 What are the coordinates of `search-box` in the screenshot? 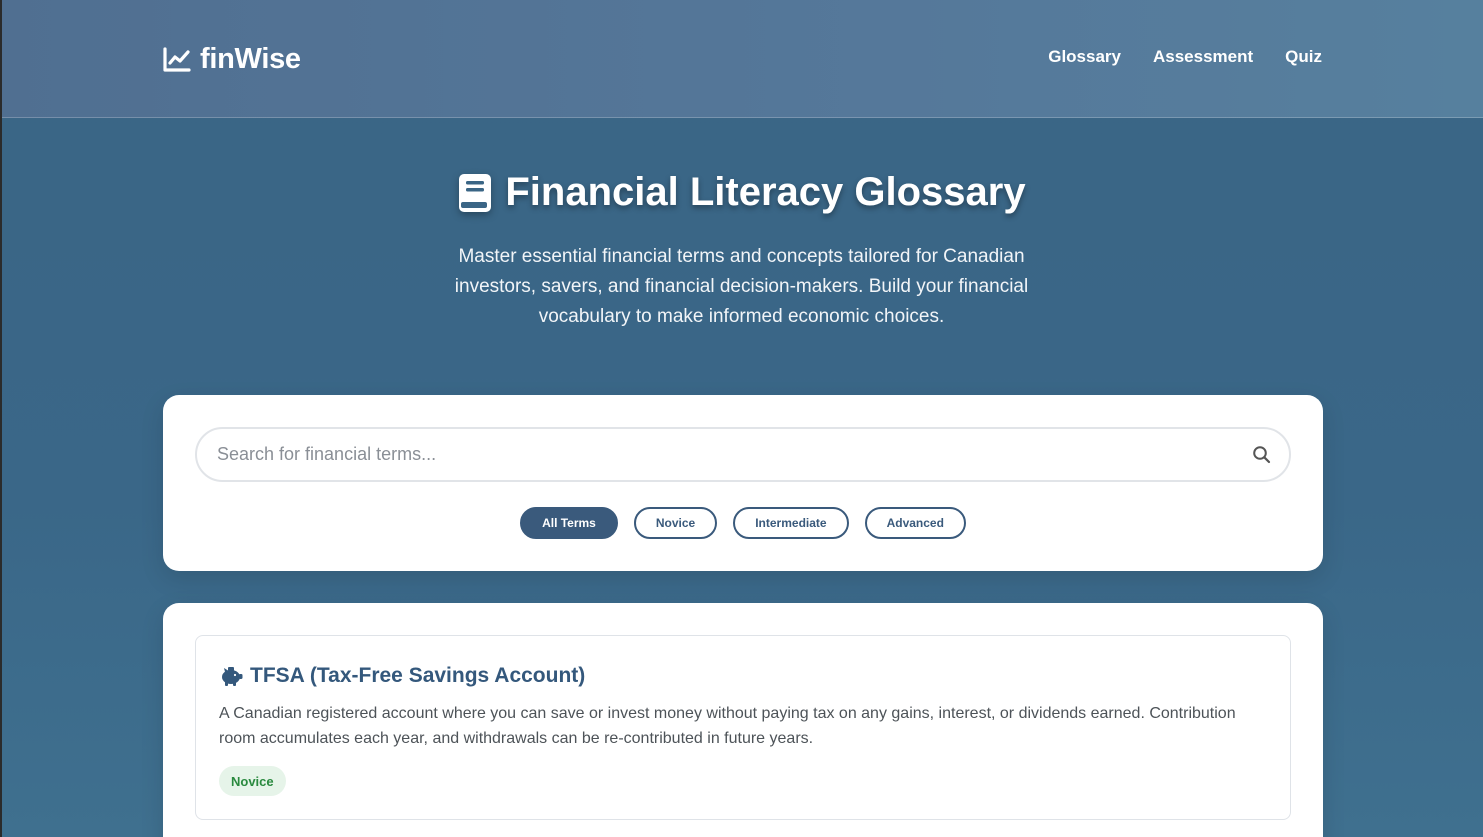 It's located at (743, 454).